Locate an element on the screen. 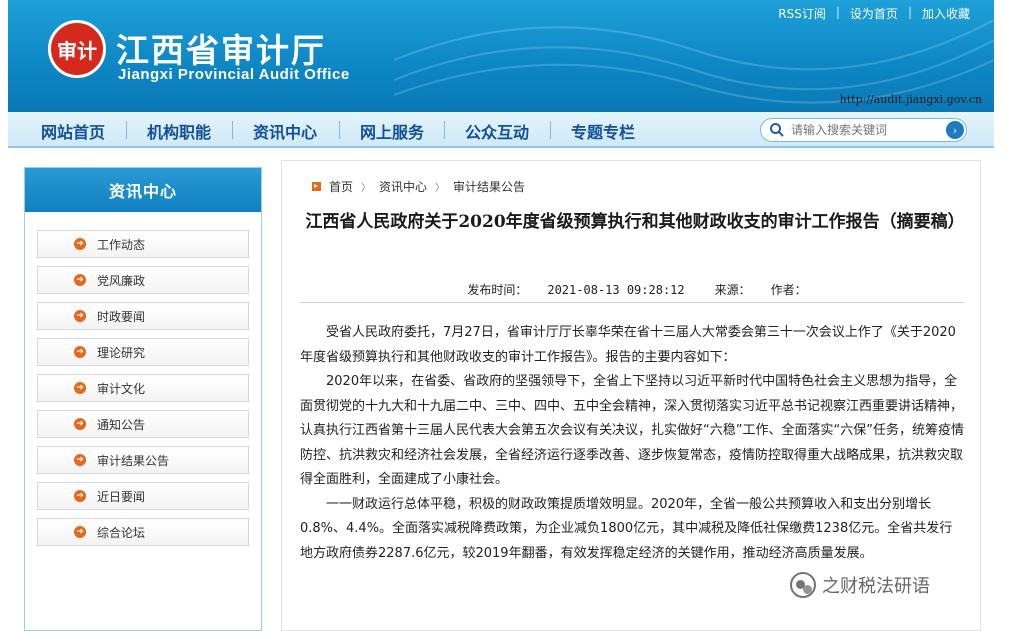 This screenshot has width=1018, height=631. site-url: http://audit.jiangxi.gov.cn is located at coordinates (910, 99).